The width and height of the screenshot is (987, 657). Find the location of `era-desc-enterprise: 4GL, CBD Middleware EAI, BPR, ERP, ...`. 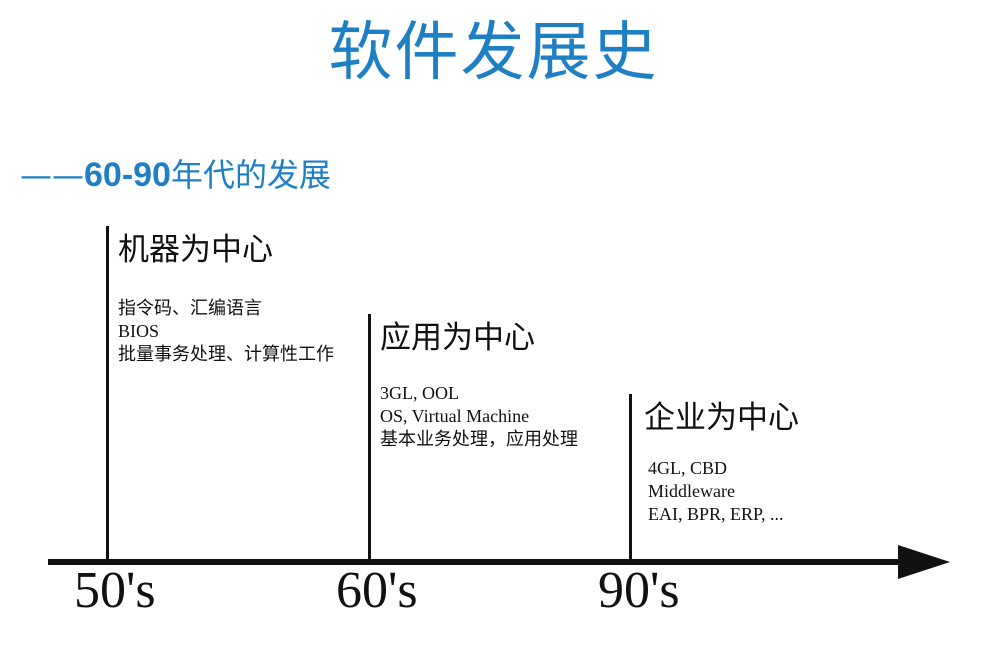

era-desc-enterprise: 4GL, CBD Middleware EAI, BPR, ERP, ... is located at coordinates (716, 491).